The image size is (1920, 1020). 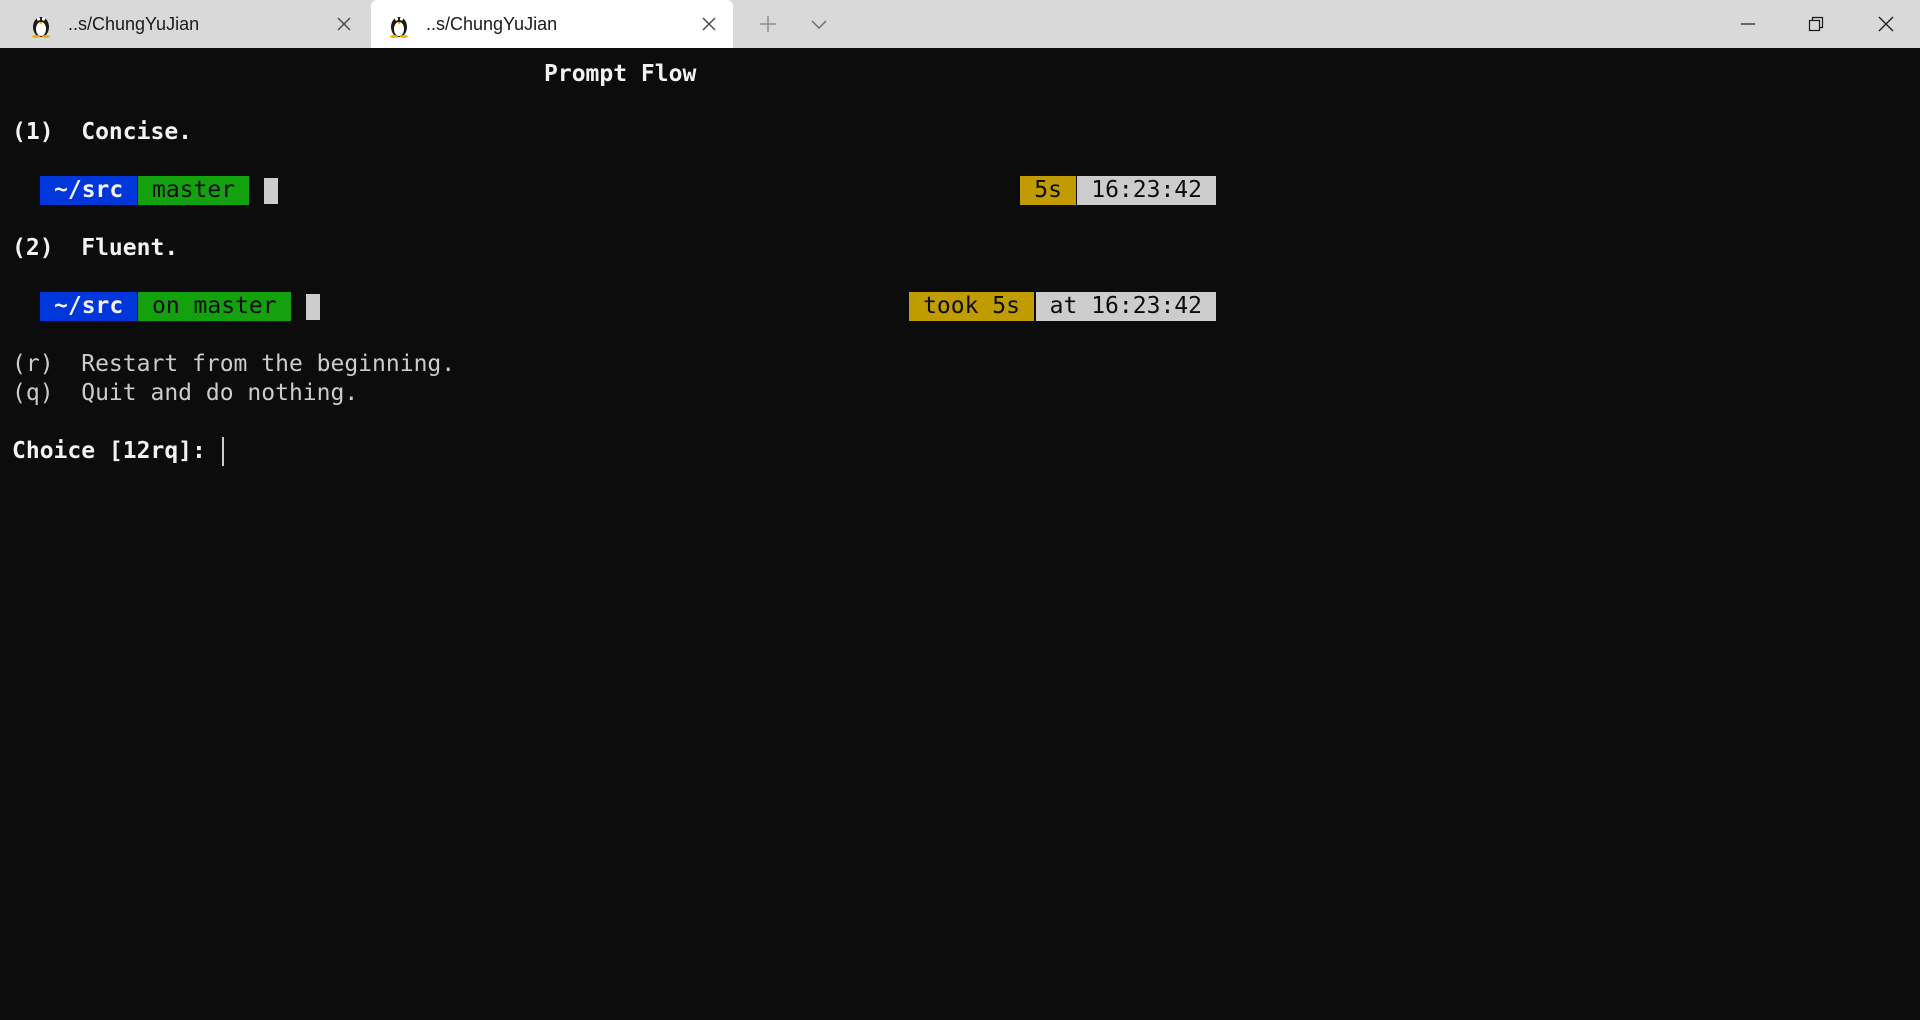 What do you see at coordinates (185, 393) in the screenshot?
I see `option-quit: (q) Quit and do nothing.` at bounding box center [185, 393].